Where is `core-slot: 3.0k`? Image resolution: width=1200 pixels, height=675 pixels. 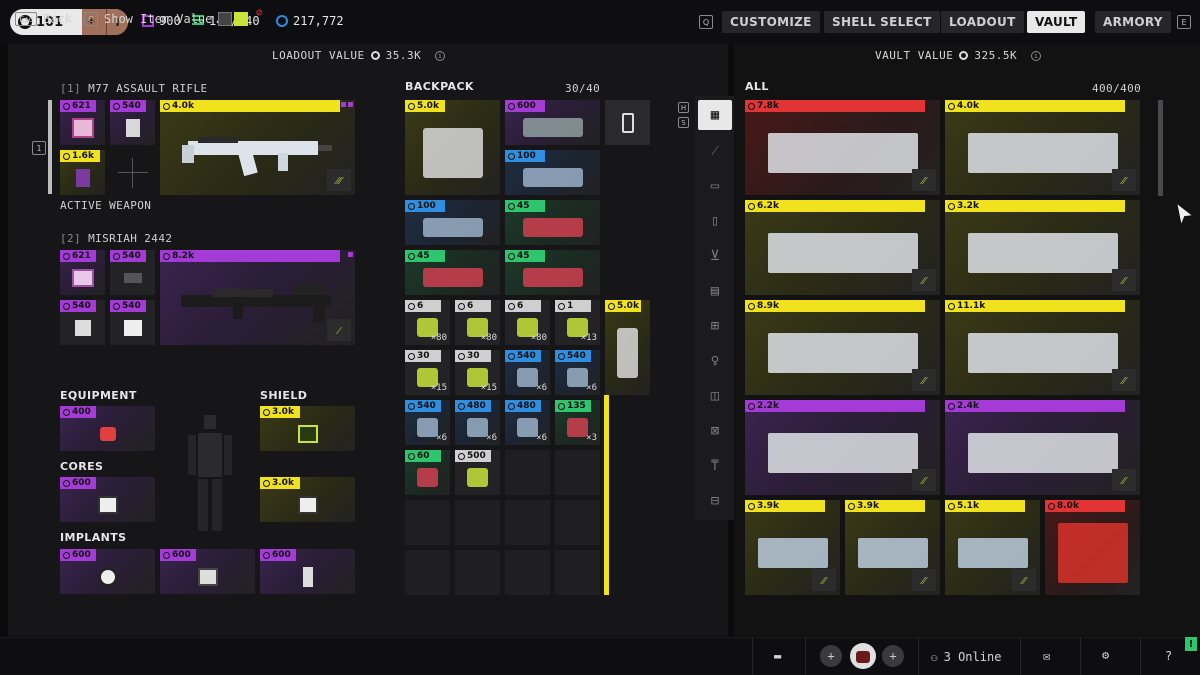
core-slot: 3.0k is located at coordinates (307, 499).